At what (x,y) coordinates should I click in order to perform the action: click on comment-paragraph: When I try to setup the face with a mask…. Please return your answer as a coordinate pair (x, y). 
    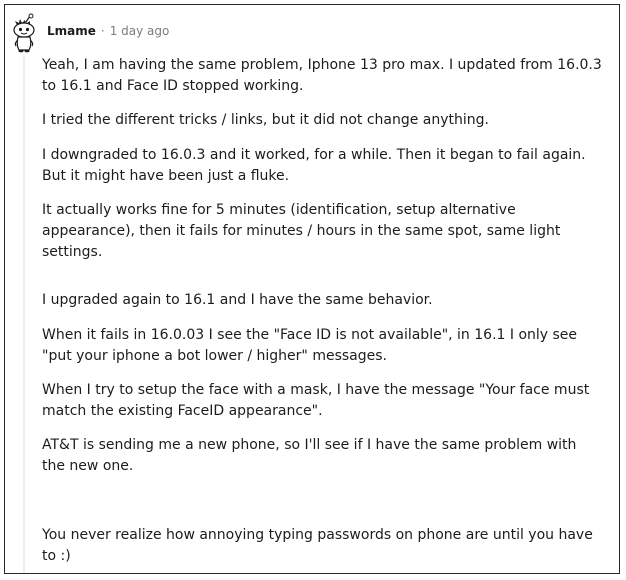
    Looking at the image, I should click on (316, 400).